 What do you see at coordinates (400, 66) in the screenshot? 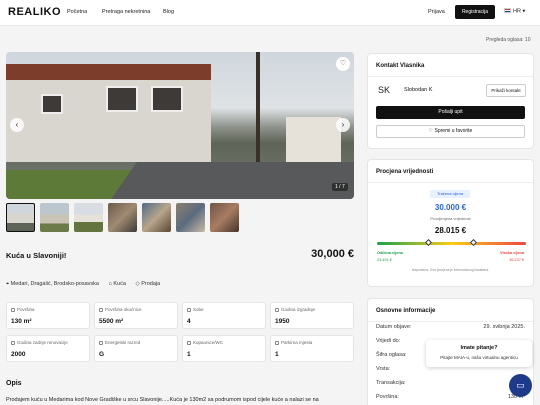
I see `contact-heading: Kontakt Vlasnika` at bounding box center [400, 66].